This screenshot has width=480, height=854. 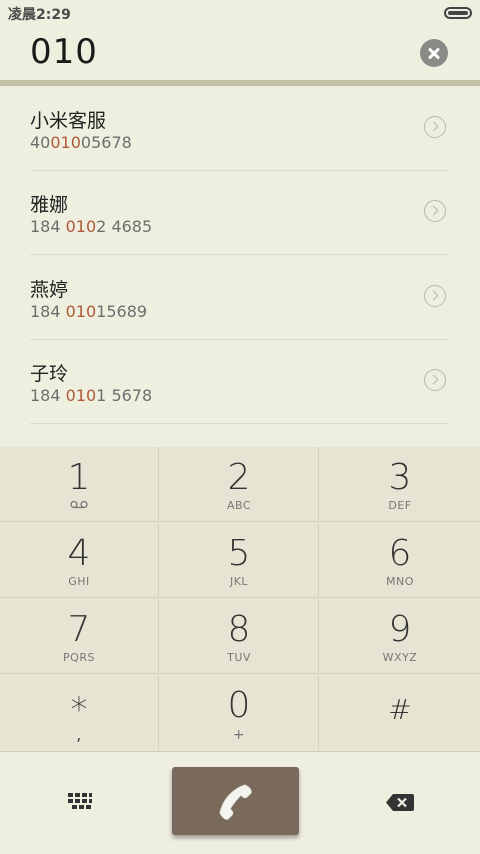 What do you see at coordinates (91, 226) in the screenshot?
I see `contact-number: 184 0102 4685` at bounding box center [91, 226].